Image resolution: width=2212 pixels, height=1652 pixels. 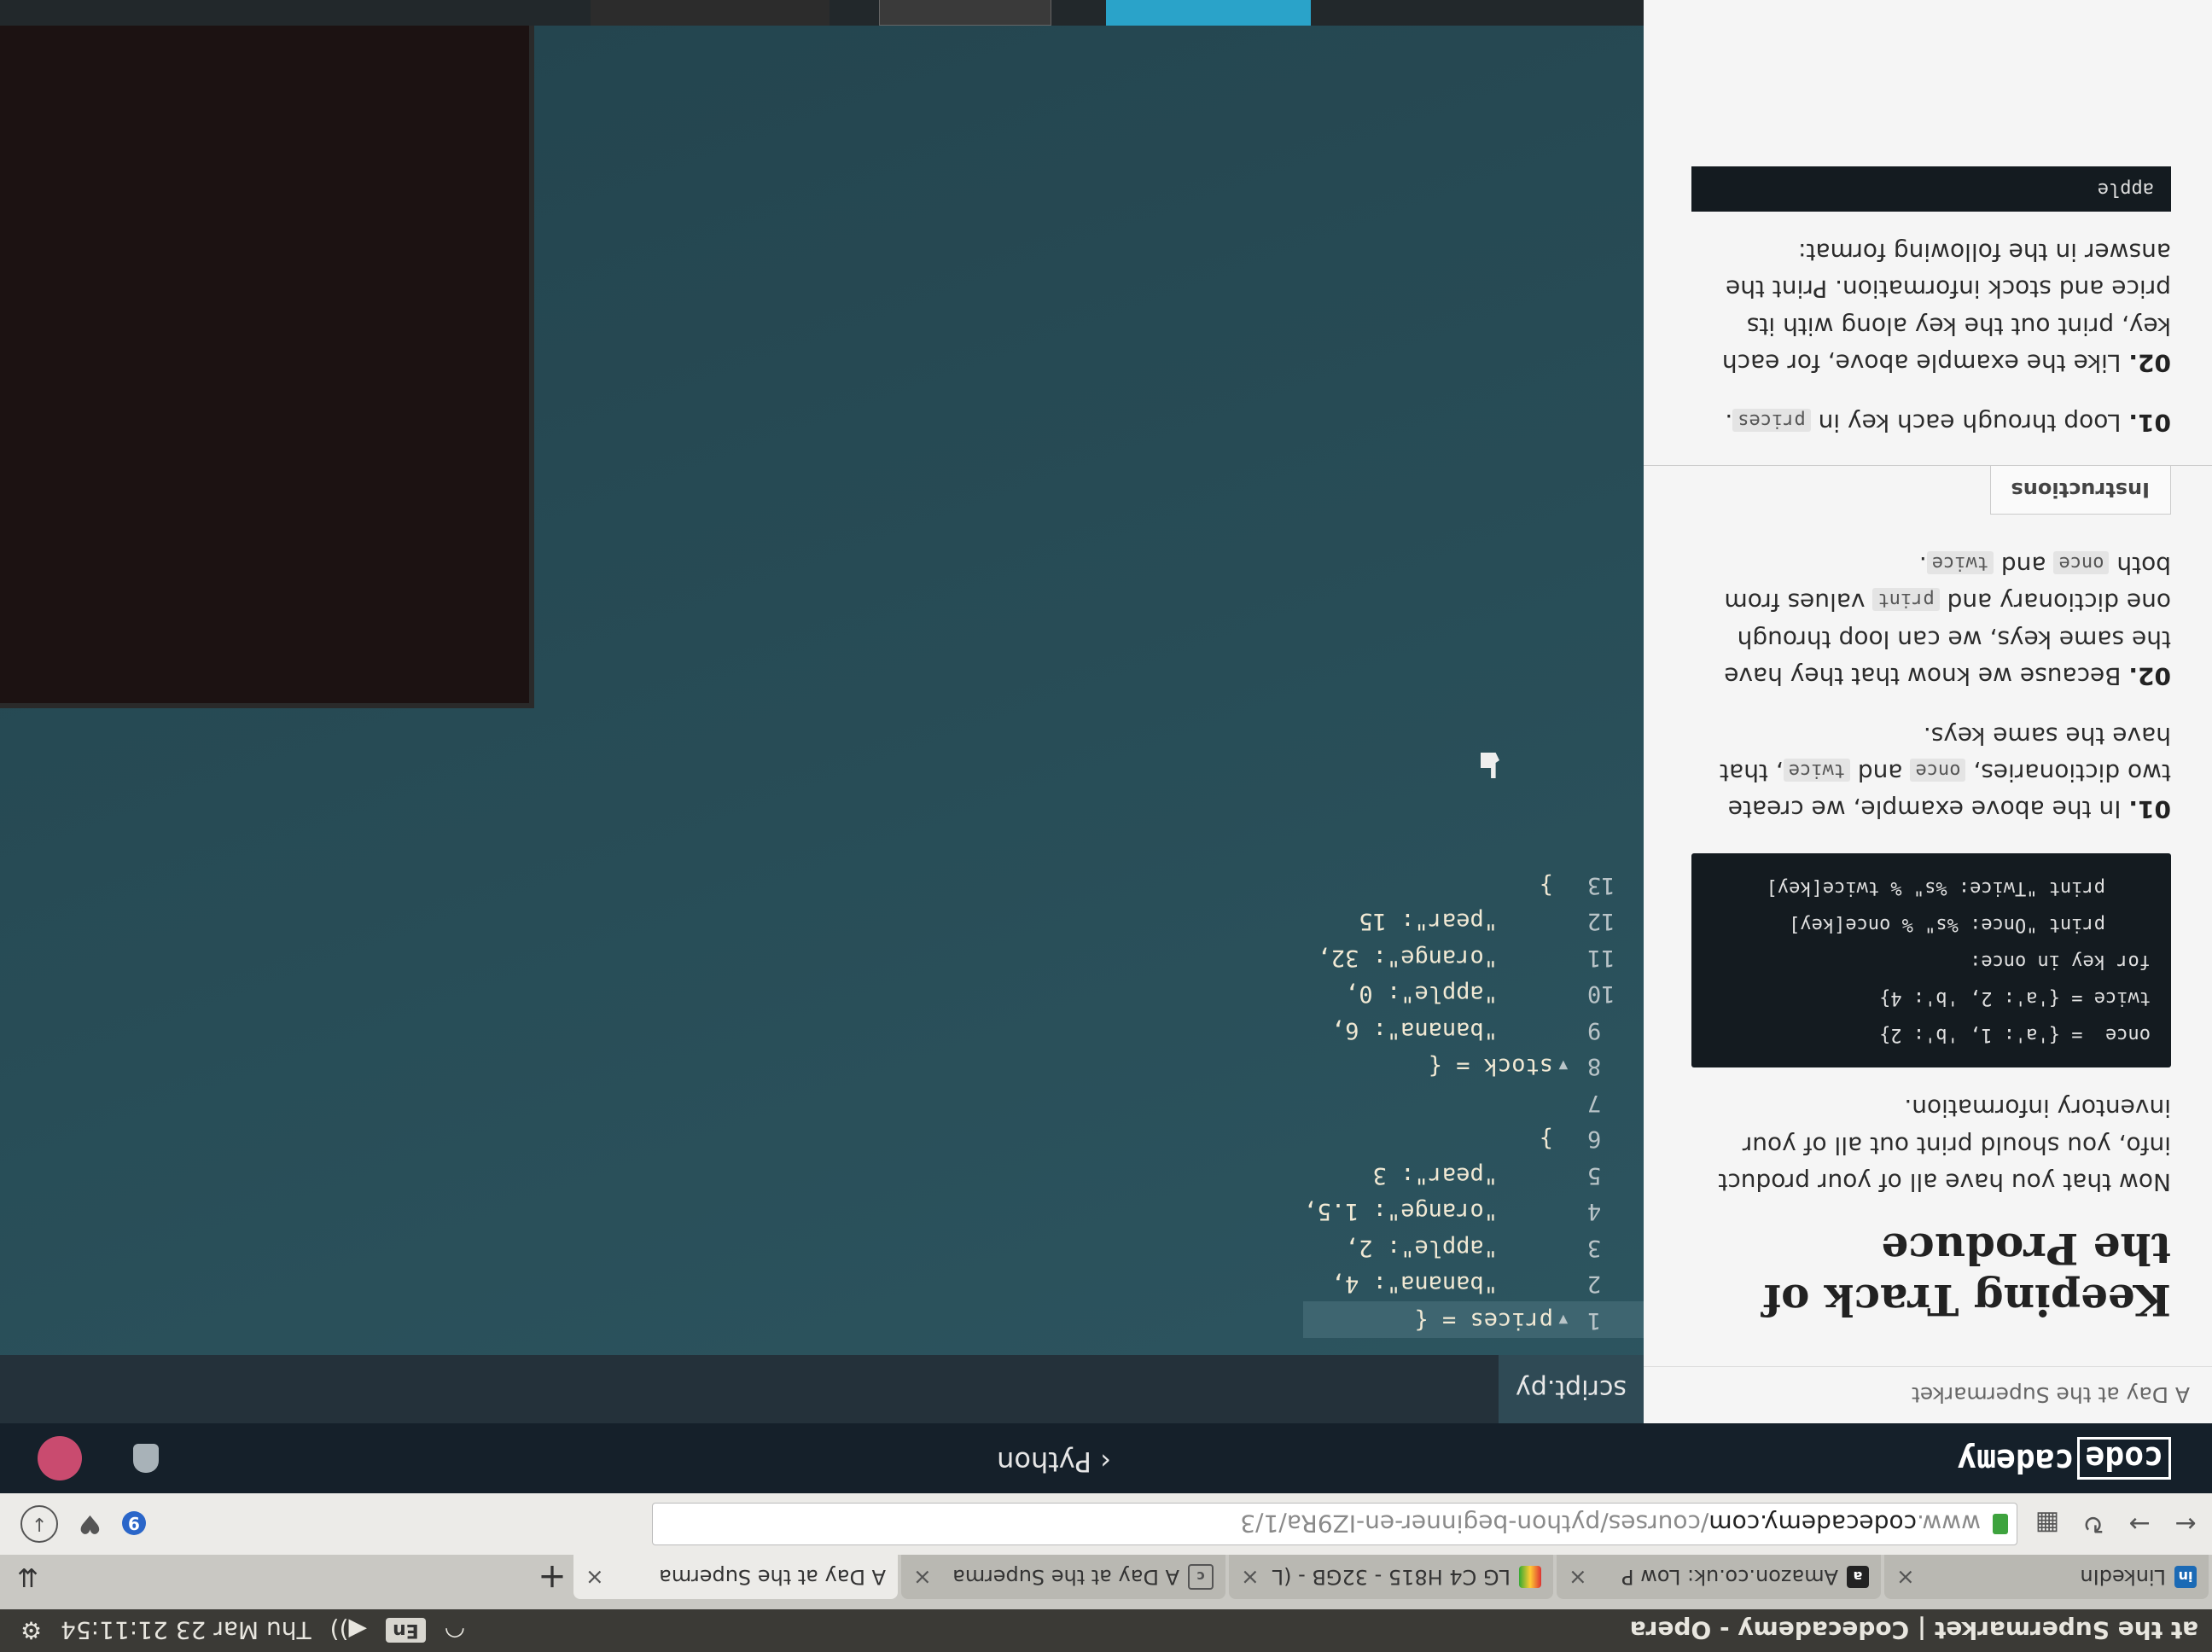 What do you see at coordinates (1456, 922) in the screenshot?
I see `code-text: "pear": 15` at bounding box center [1456, 922].